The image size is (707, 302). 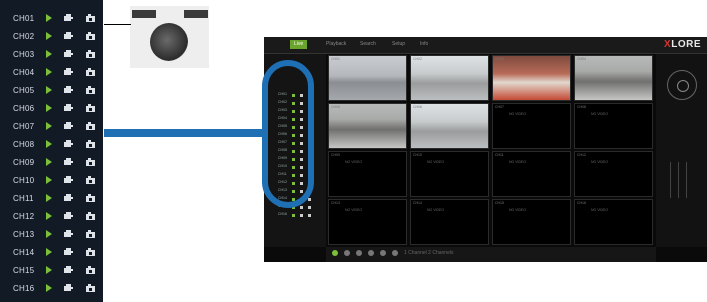 I want to click on video-tile: CH06, so click(x=449, y=126).